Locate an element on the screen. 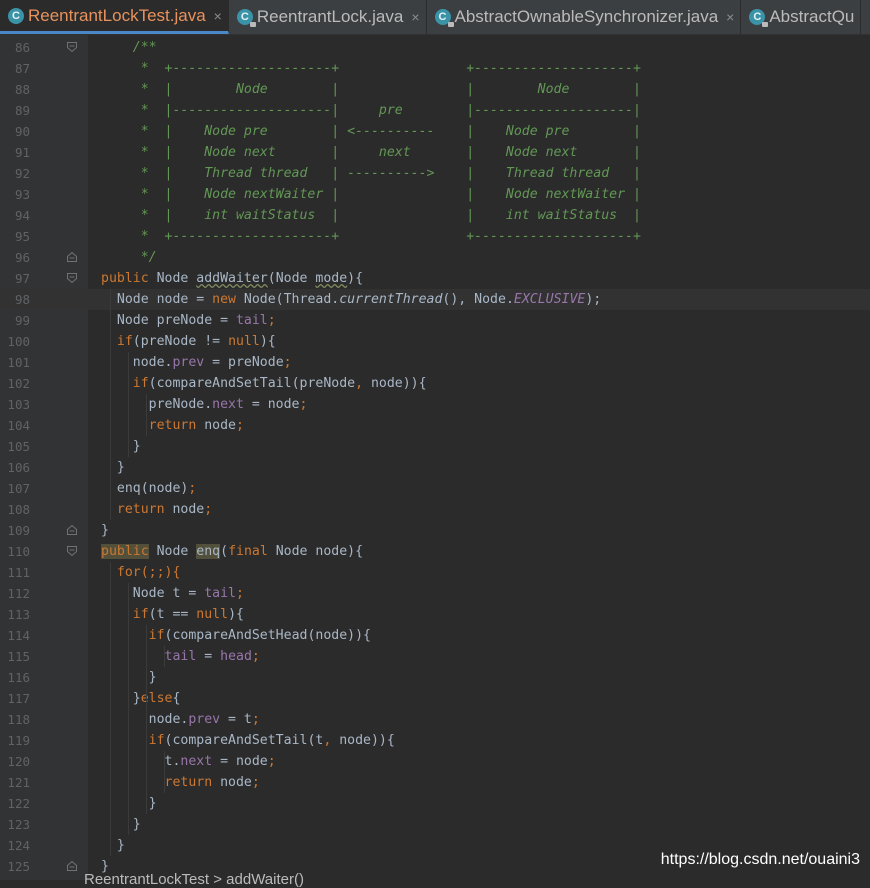  code-text: * | Node pre | <---------- | Node pre | is located at coordinates (371, 131).